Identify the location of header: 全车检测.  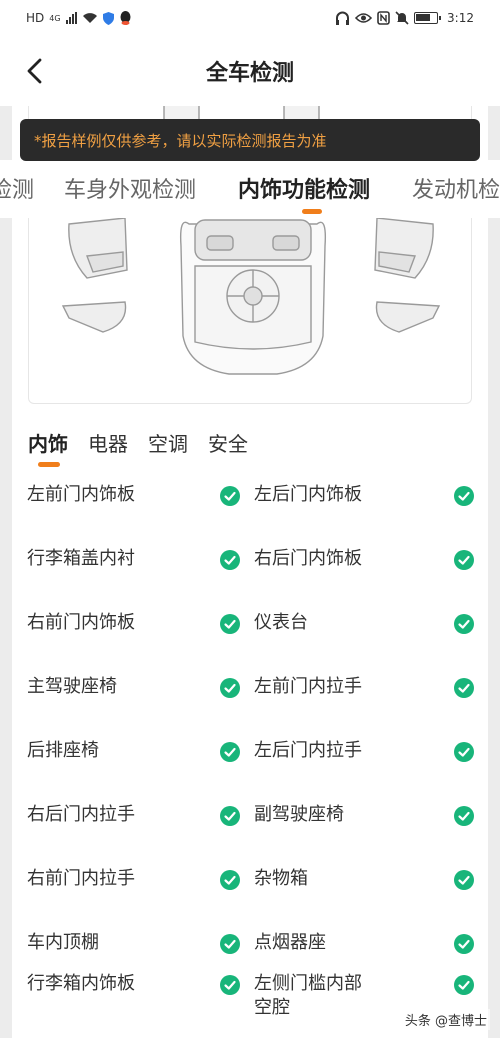
(250, 71).